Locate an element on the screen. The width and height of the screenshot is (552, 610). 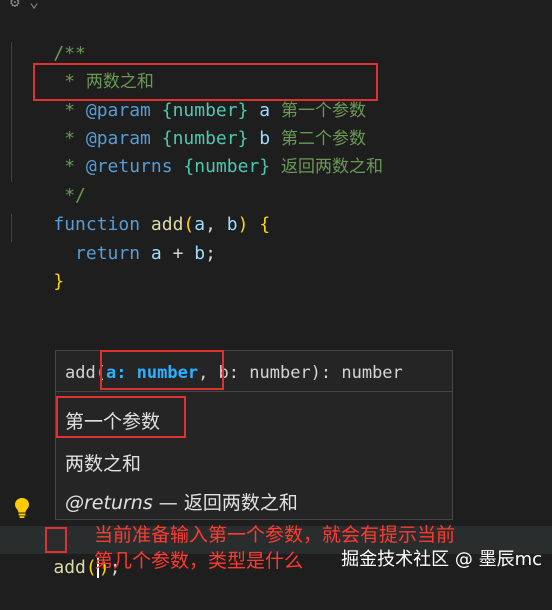
code-line-6: */ is located at coordinates (48, 180).